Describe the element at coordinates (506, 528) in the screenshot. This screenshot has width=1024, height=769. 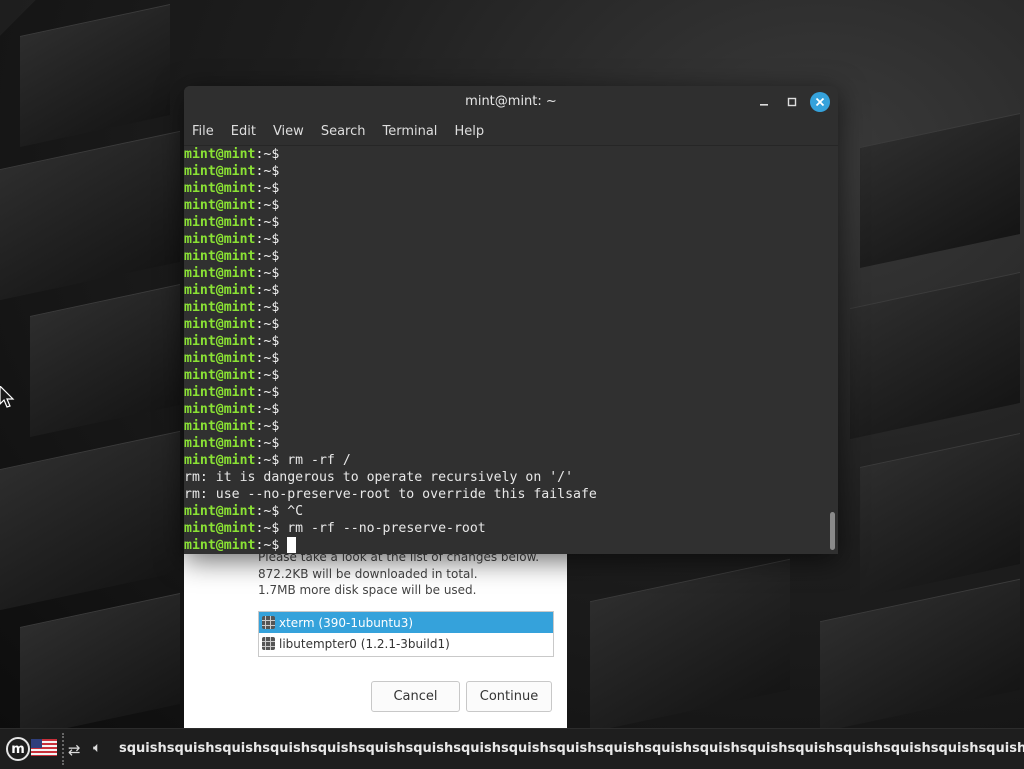
I see `terminal-line: mint@mint:~$ rm -rf --no-preserve-root` at that location.